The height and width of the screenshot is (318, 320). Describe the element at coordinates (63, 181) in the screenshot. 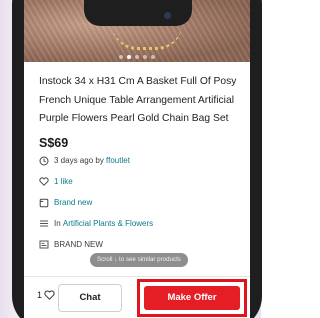

I see `likes-label: 1 like` at that location.